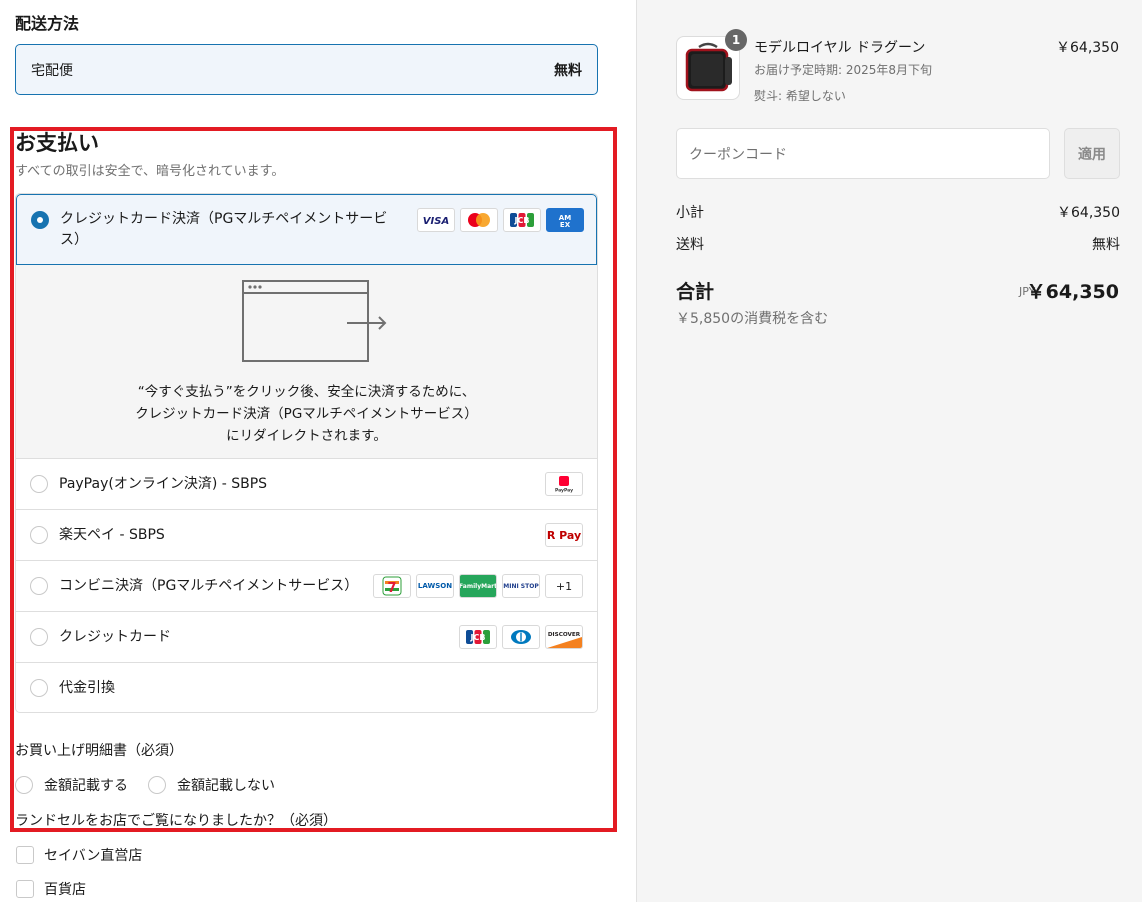 The image size is (1142, 902). Describe the element at coordinates (752, 319) in the screenshot. I see `tax-note: ￥5,850の消費税を含む` at that location.